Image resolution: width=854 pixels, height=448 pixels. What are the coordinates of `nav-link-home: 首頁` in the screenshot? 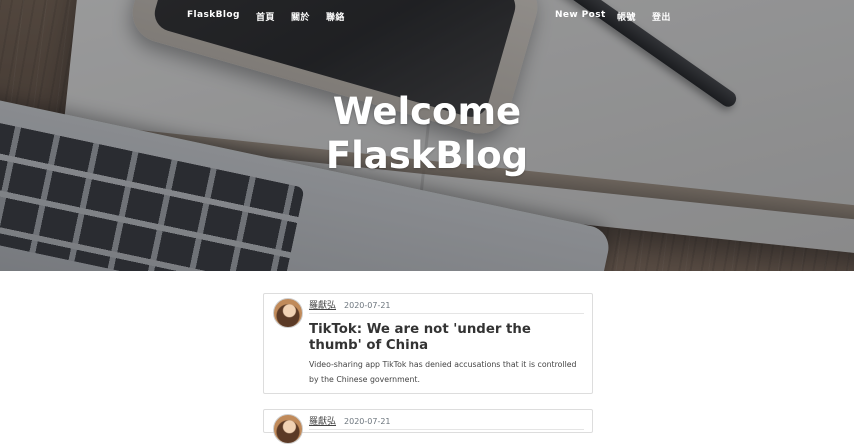 It's located at (265, 16).